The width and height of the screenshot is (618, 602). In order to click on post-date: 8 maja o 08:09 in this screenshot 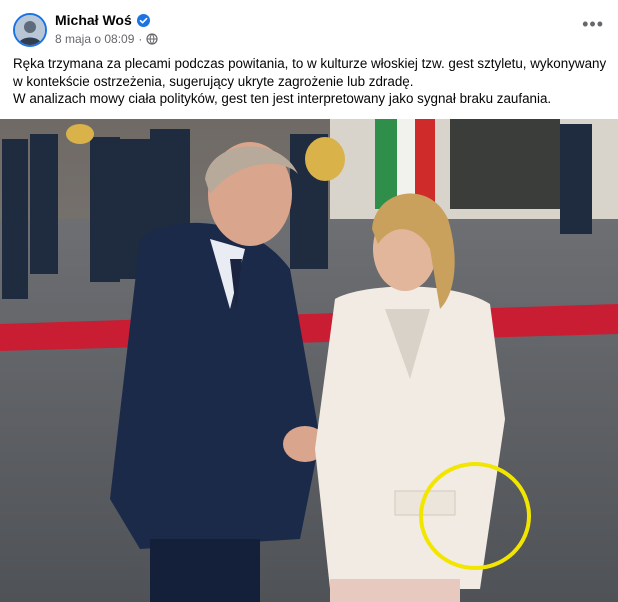, I will do `click(94, 39)`.